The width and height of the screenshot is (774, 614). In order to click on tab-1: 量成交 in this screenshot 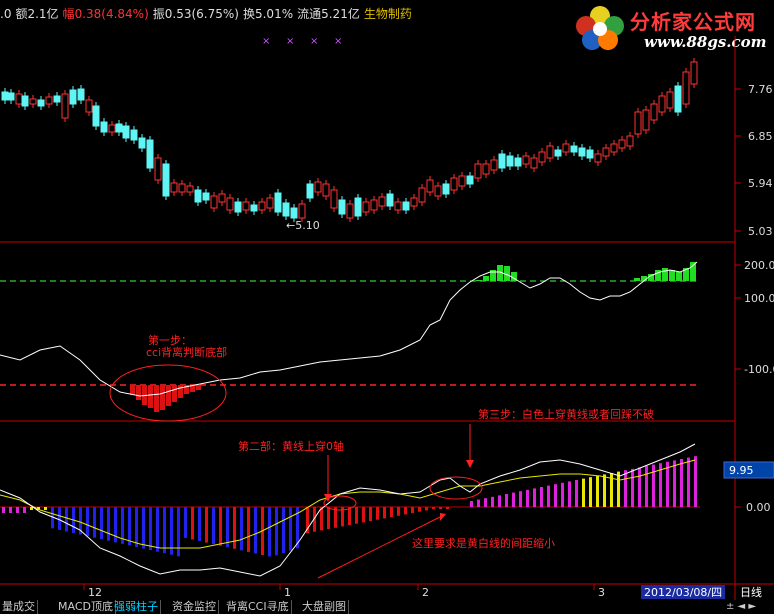, I will do `click(19, 607)`.